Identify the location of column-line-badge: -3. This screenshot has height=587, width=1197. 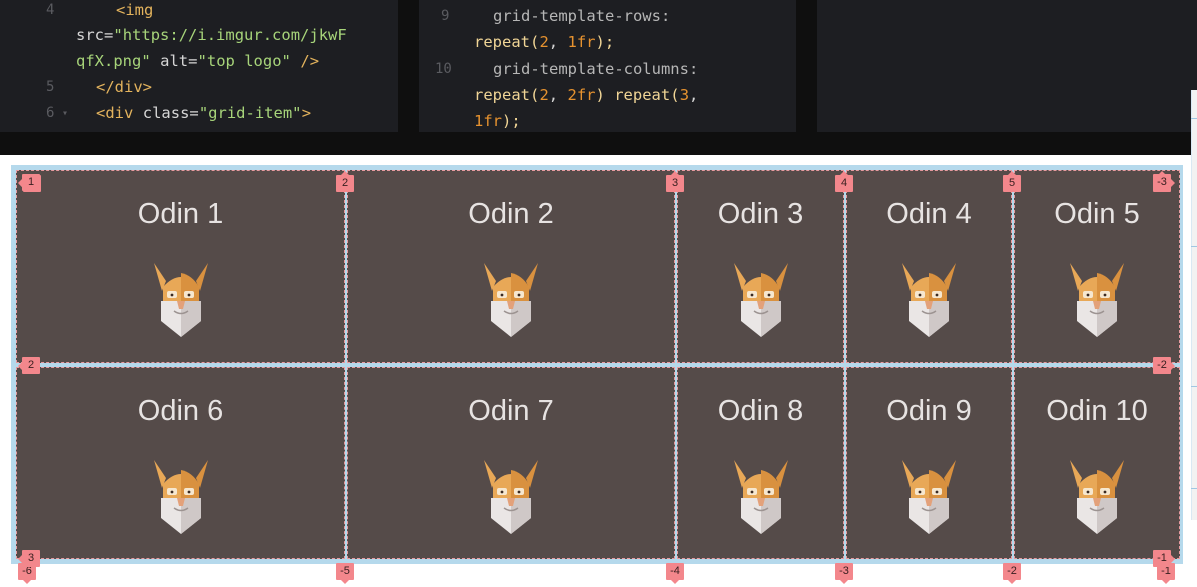
(844, 573).